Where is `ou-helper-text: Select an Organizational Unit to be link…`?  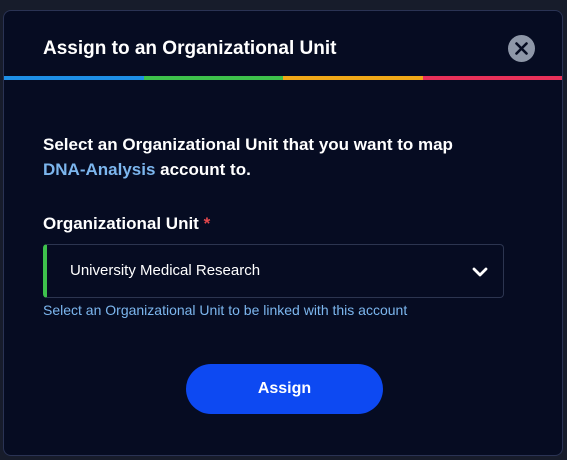
ou-helper-text: Select an Organizational Unit to be link… is located at coordinates (225, 310).